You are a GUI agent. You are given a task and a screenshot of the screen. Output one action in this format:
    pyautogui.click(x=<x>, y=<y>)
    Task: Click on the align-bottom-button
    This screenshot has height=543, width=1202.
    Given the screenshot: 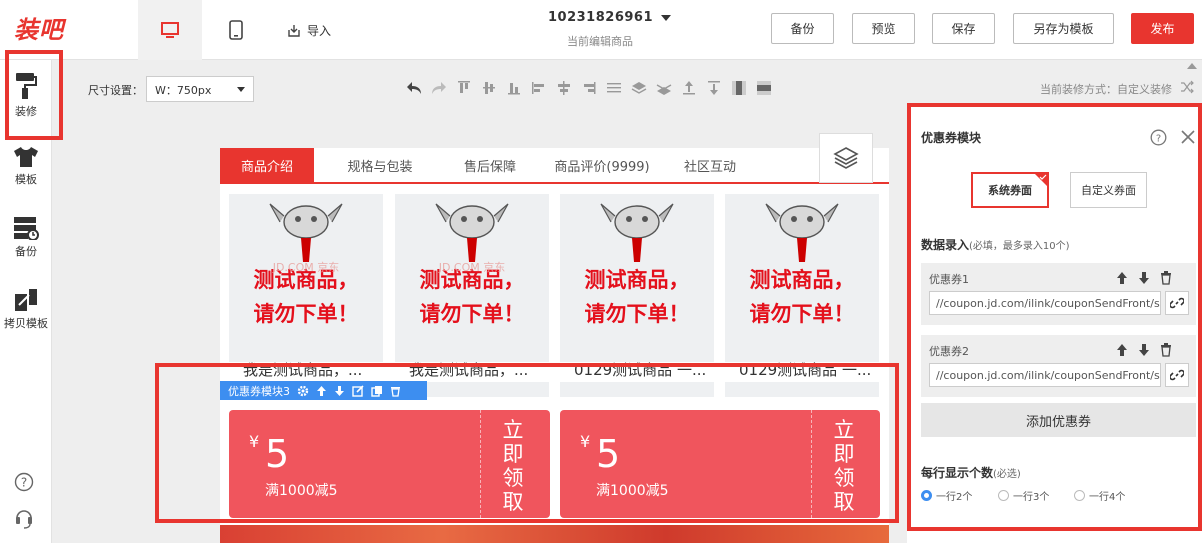 What is the action you would take?
    pyautogui.click(x=513, y=87)
    